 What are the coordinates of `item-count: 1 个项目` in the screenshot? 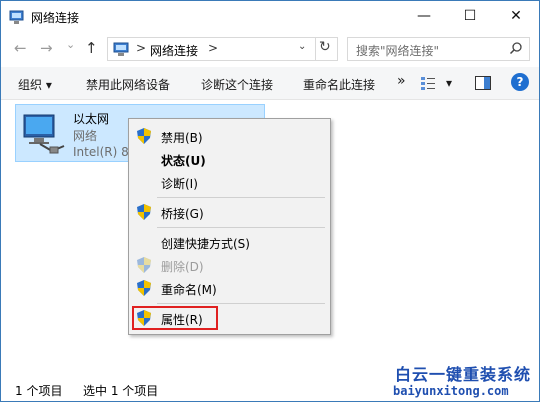 It's located at (39, 391).